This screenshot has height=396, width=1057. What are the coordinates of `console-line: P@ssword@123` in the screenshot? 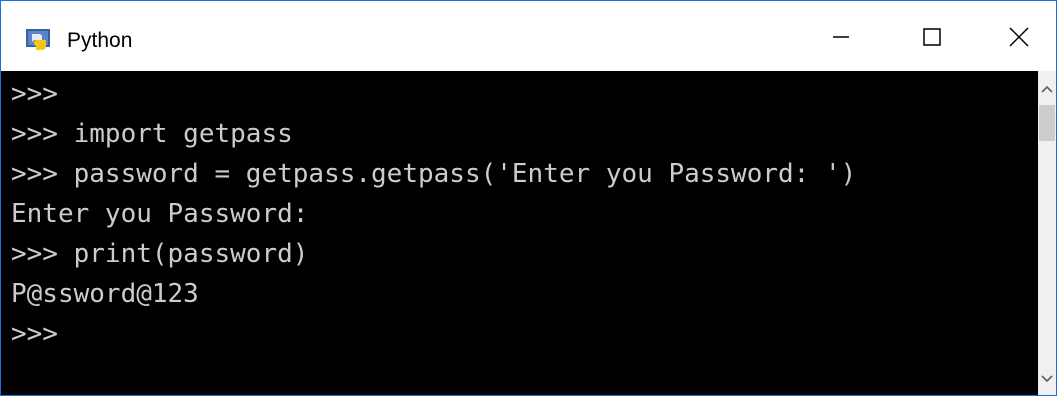 It's located at (105, 294).